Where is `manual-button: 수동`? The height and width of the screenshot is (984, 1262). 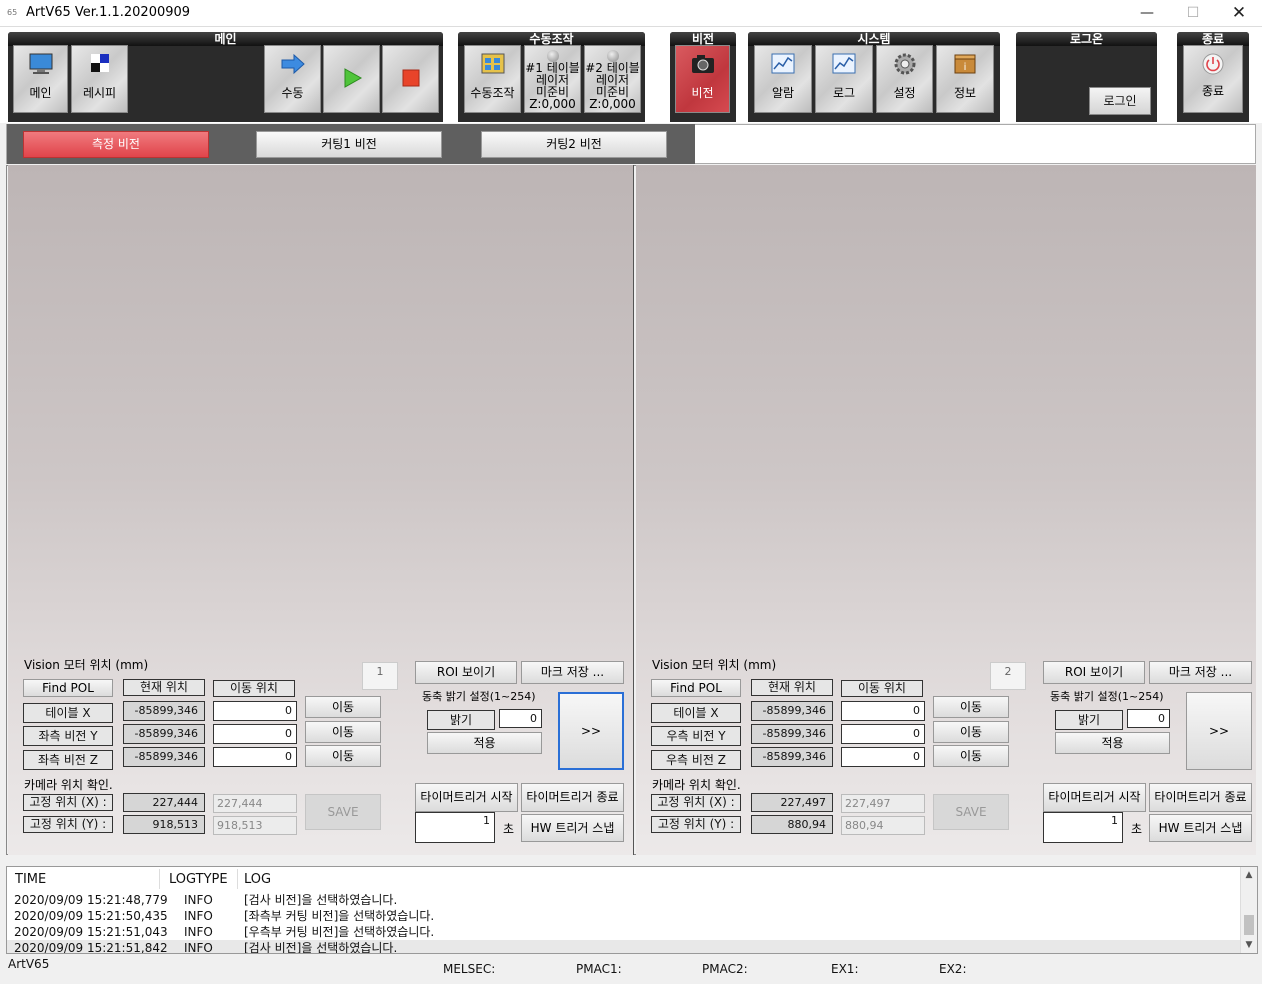 manual-button: 수동 is located at coordinates (292, 79).